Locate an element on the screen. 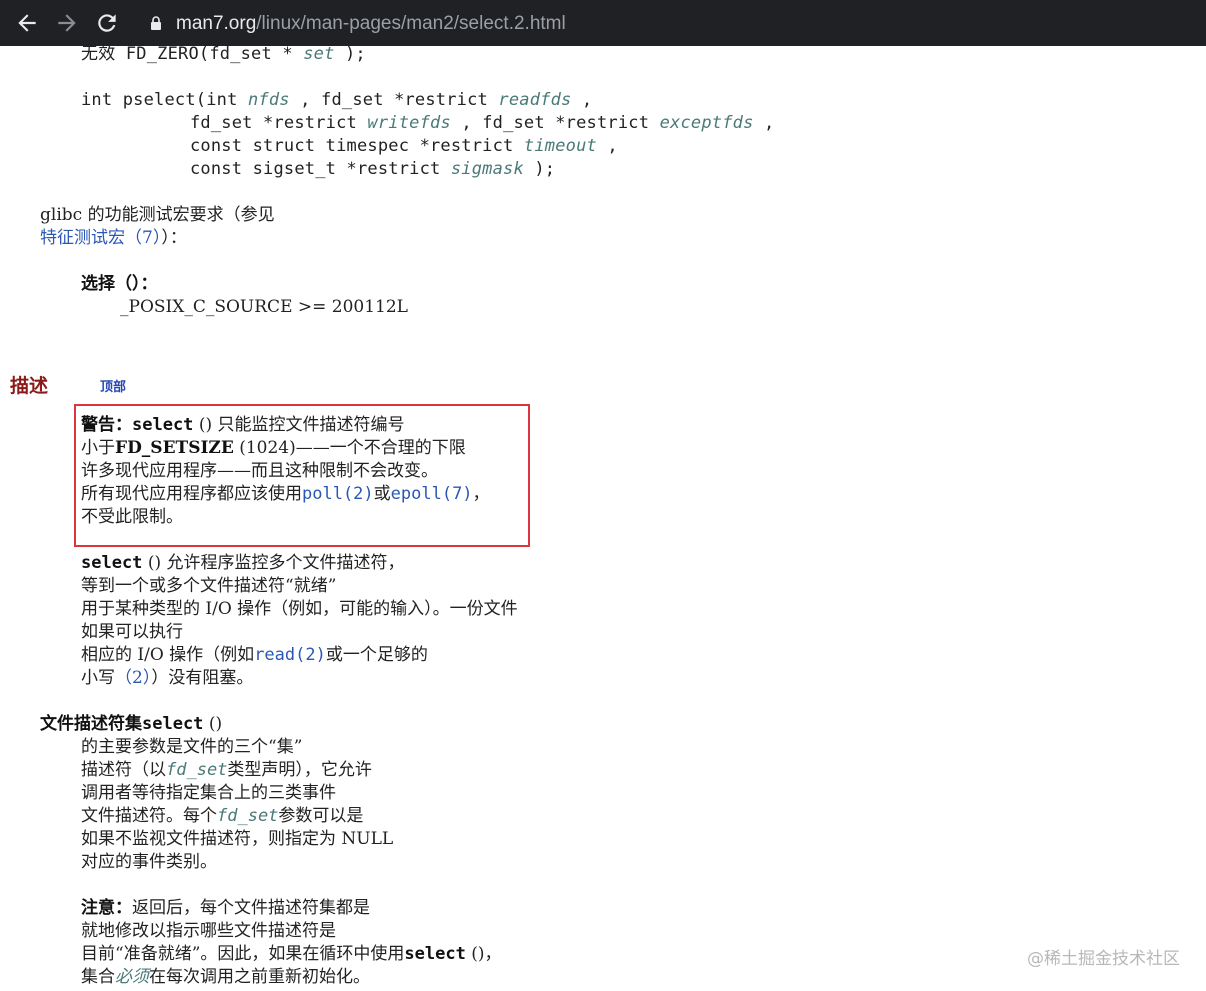 The image size is (1206, 991). fdsets-line-3: 调用者等待指定集合上的三类事件 is located at coordinates (208, 793).